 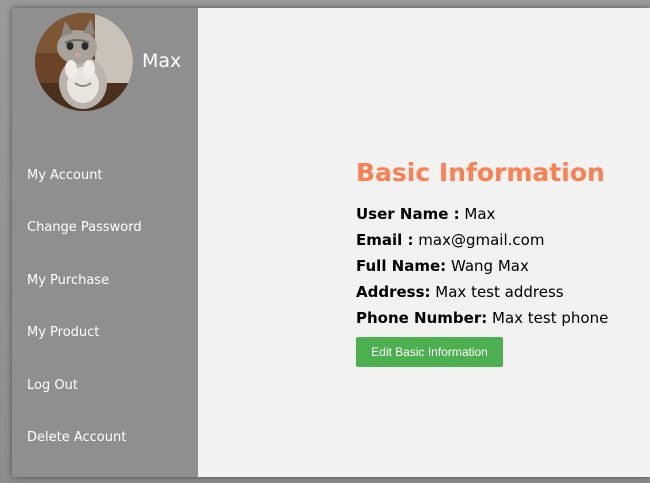 I want to click on sidebar-item-log-out: Log Out, so click(x=52, y=385).